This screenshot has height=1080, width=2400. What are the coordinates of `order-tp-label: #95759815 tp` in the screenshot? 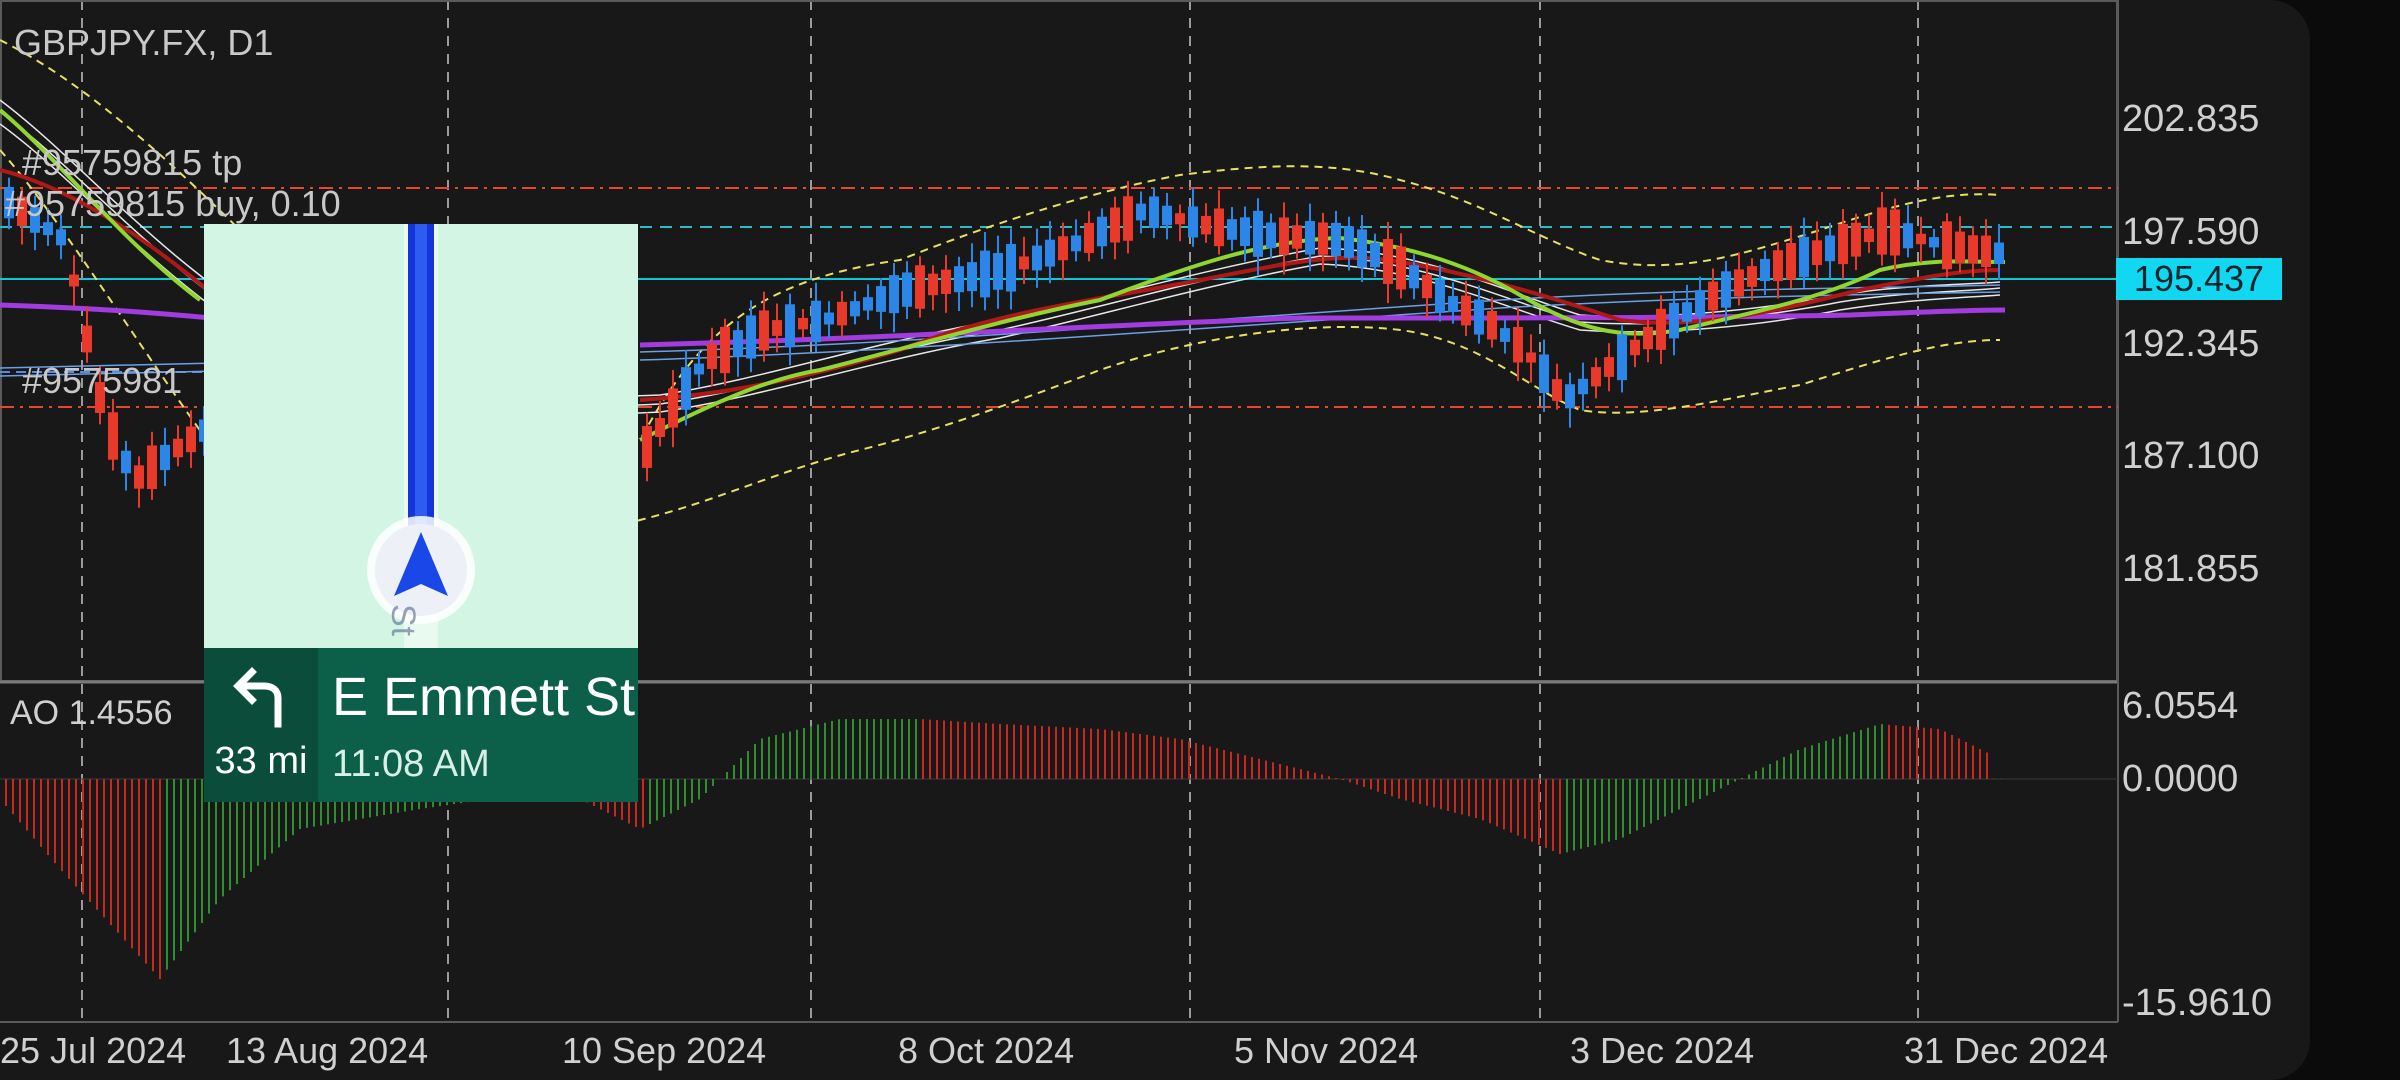 It's located at (132, 162).